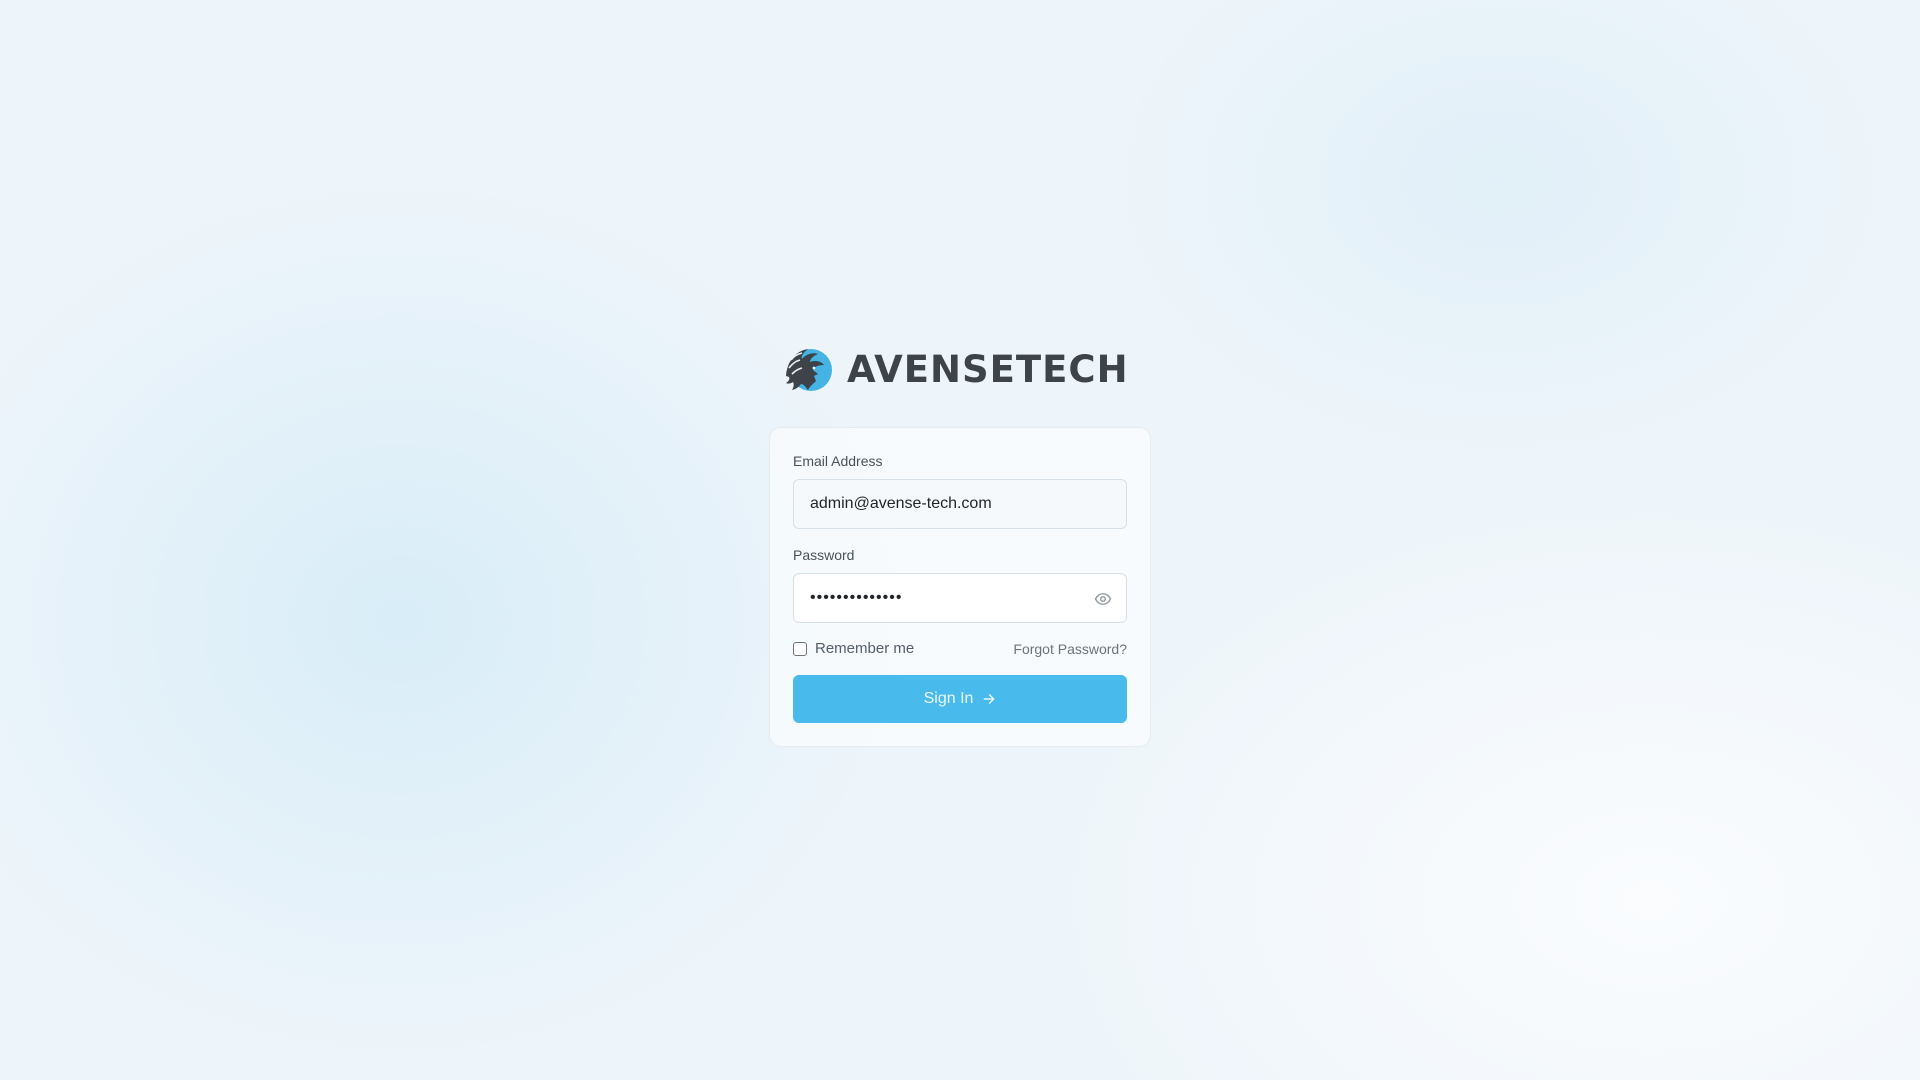 This screenshot has width=1920, height=1080. Describe the element at coordinates (1103, 599) in the screenshot. I see `eye-icon` at that location.